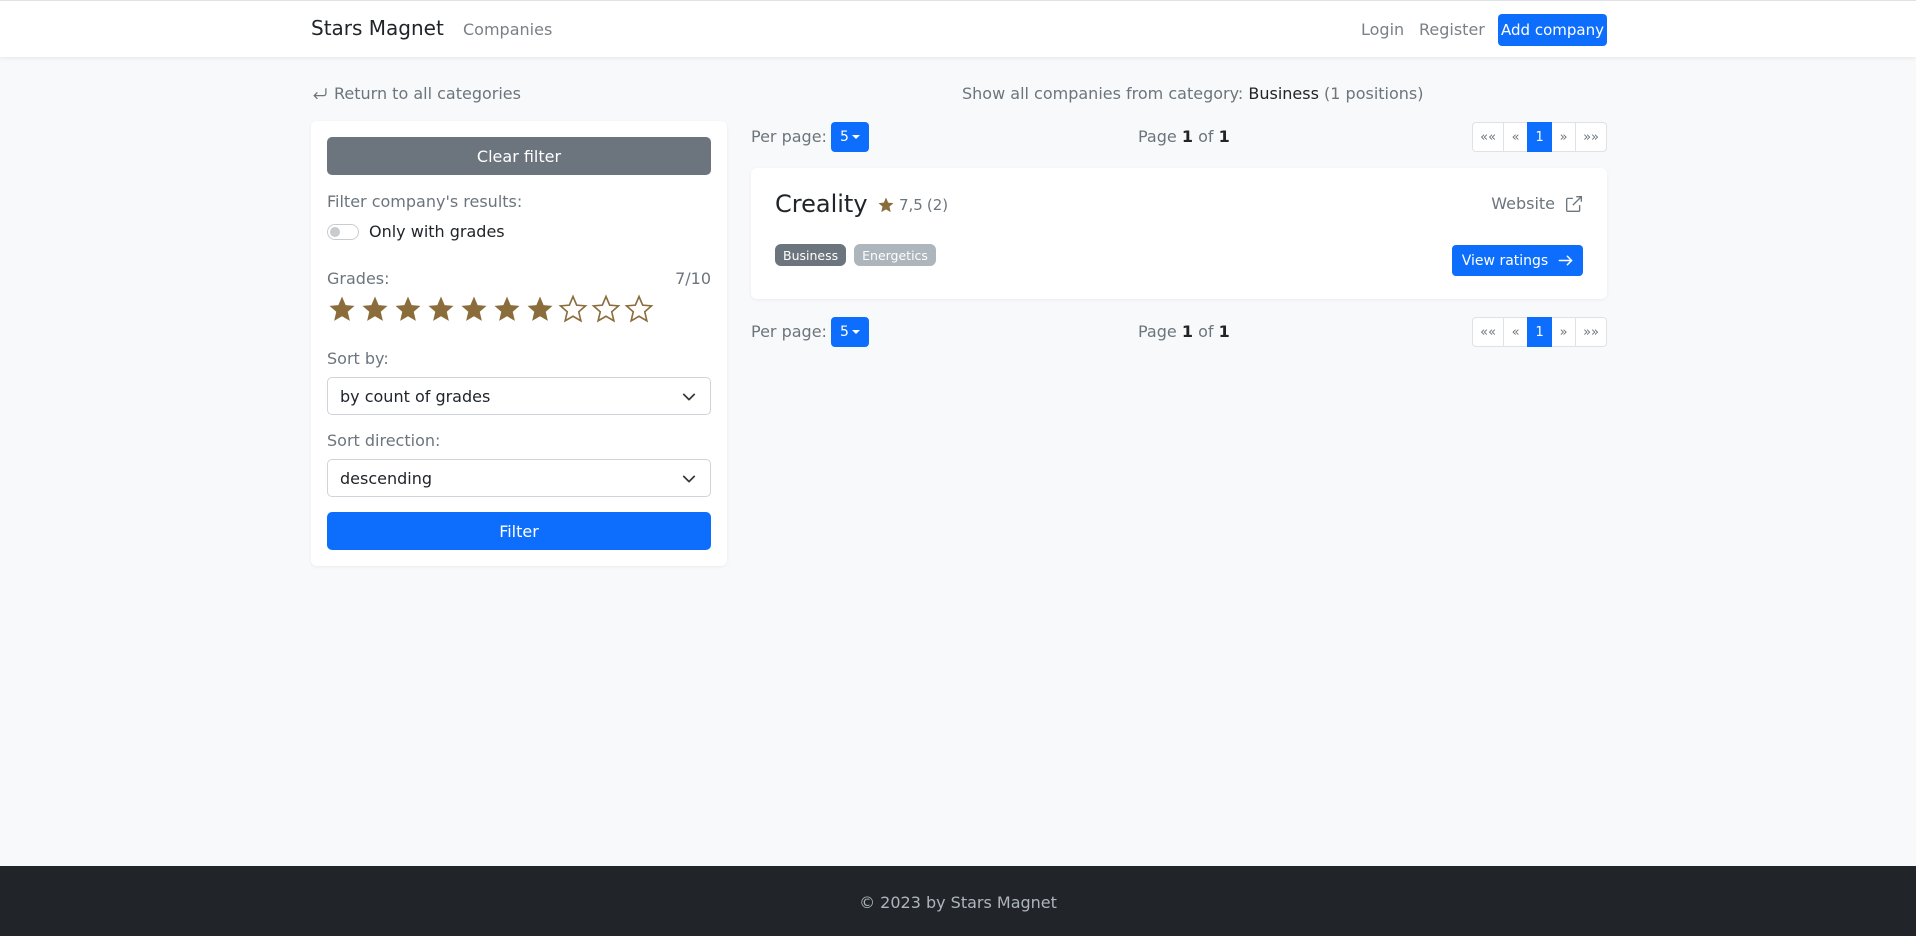 The height and width of the screenshot is (936, 1916). What do you see at coordinates (895, 255) in the screenshot?
I see `badge-energetics: Energetics` at bounding box center [895, 255].